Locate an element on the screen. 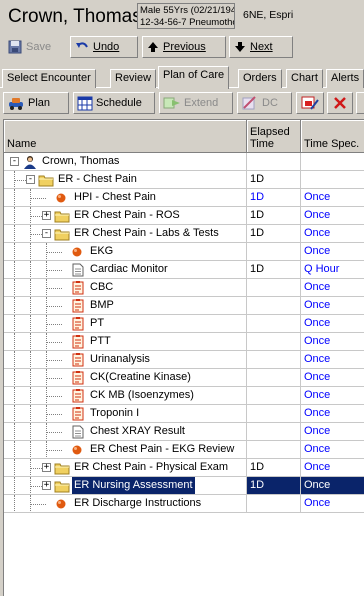 This screenshot has height=596, width=364. previous-button: Previous is located at coordinates (184, 47).